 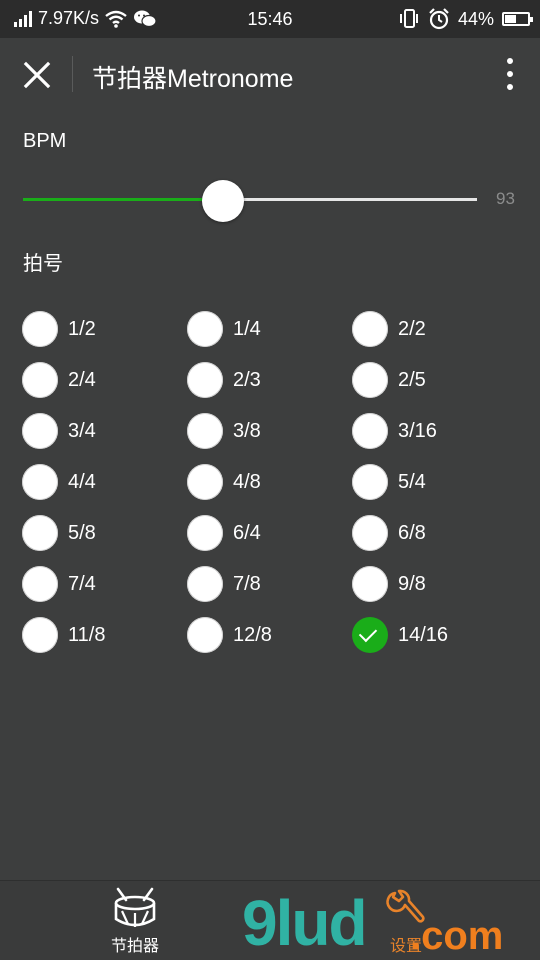 I want to click on time-signature-option: 14/16, so click(x=434, y=635).